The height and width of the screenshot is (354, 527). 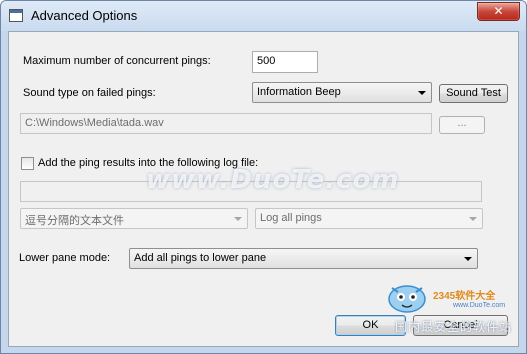 What do you see at coordinates (479, 305) in the screenshot?
I see `logo-url: www.DuoTe.com` at bounding box center [479, 305].